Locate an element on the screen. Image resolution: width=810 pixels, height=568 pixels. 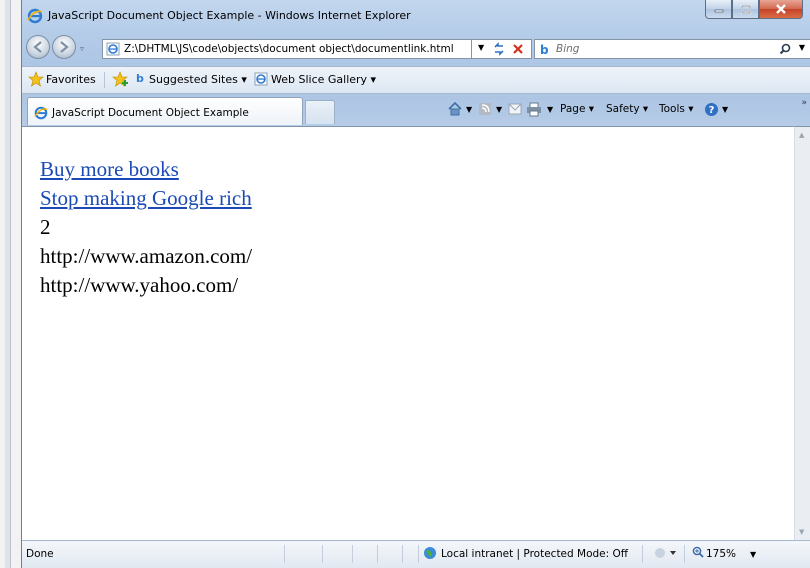
refresh-icon is located at coordinates (499, 49).